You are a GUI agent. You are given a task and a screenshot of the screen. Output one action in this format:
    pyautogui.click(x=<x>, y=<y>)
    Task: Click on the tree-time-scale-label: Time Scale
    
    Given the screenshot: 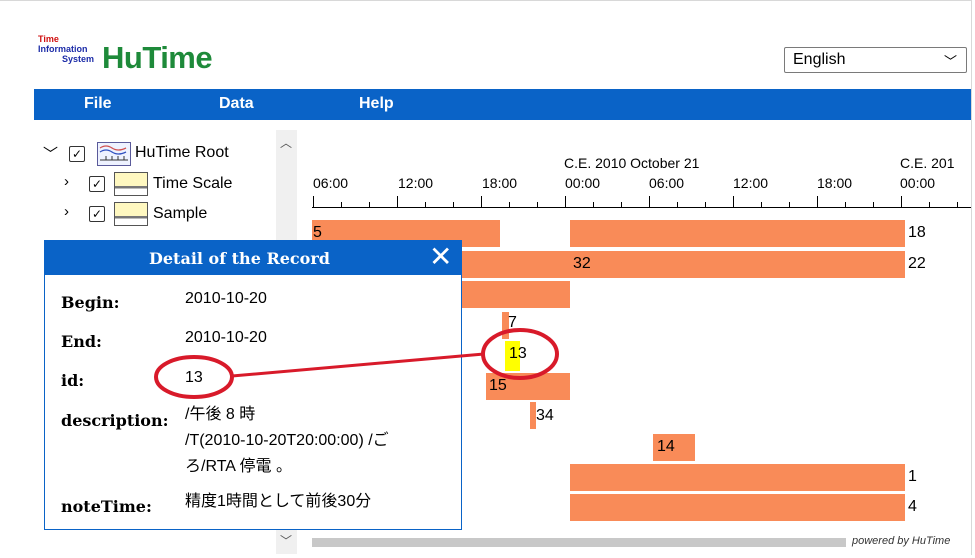 What is the action you would take?
    pyautogui.click(x=193, y=183)
    